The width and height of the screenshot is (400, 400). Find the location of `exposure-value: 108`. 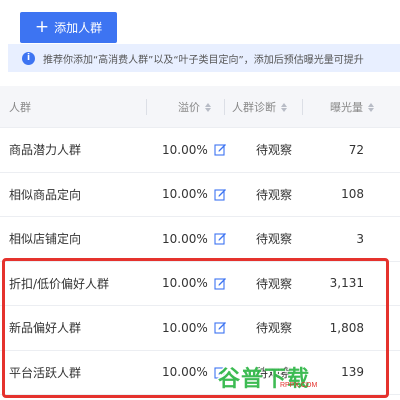

exposure-value: 108 is located at coordinates (352, 194).